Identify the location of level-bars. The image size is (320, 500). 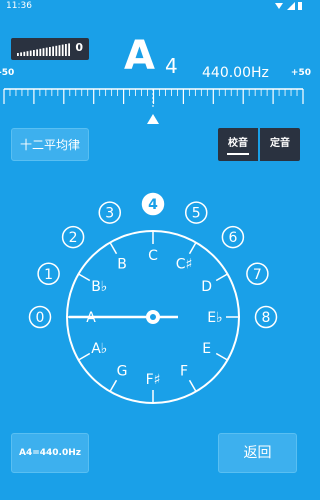
(43, 49).